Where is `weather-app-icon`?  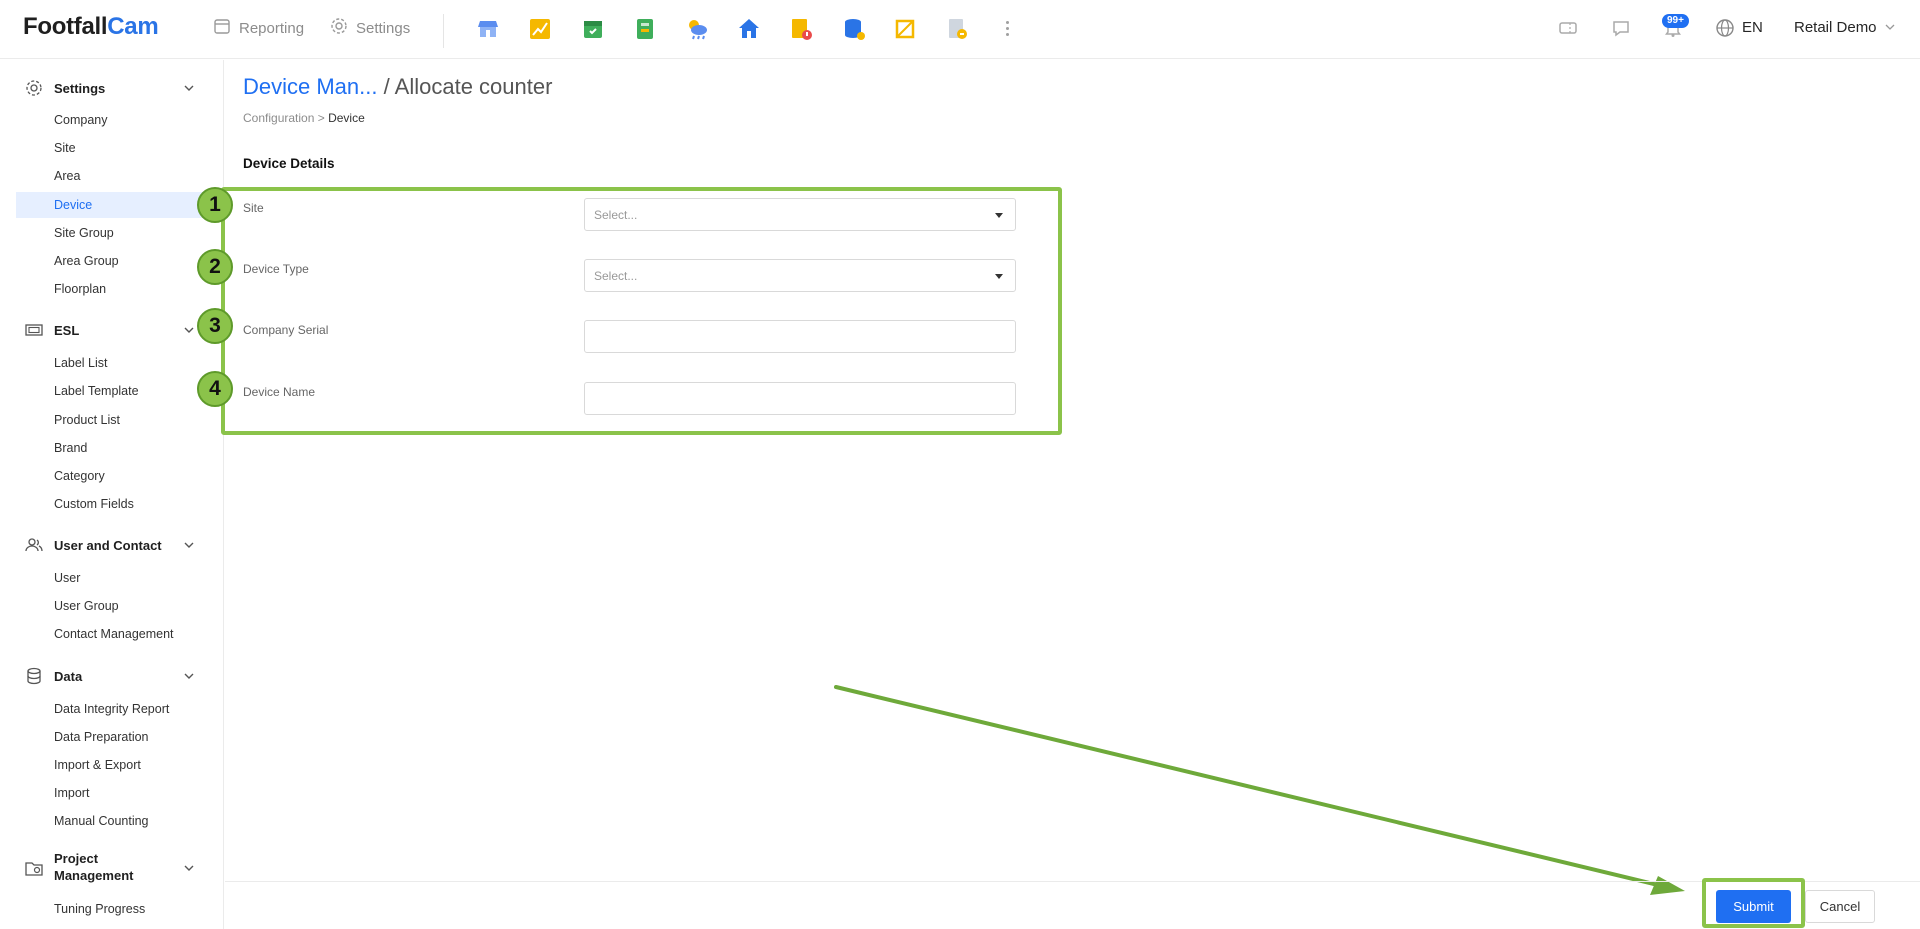 weather-app-icon is located at coordinates (697, 29).